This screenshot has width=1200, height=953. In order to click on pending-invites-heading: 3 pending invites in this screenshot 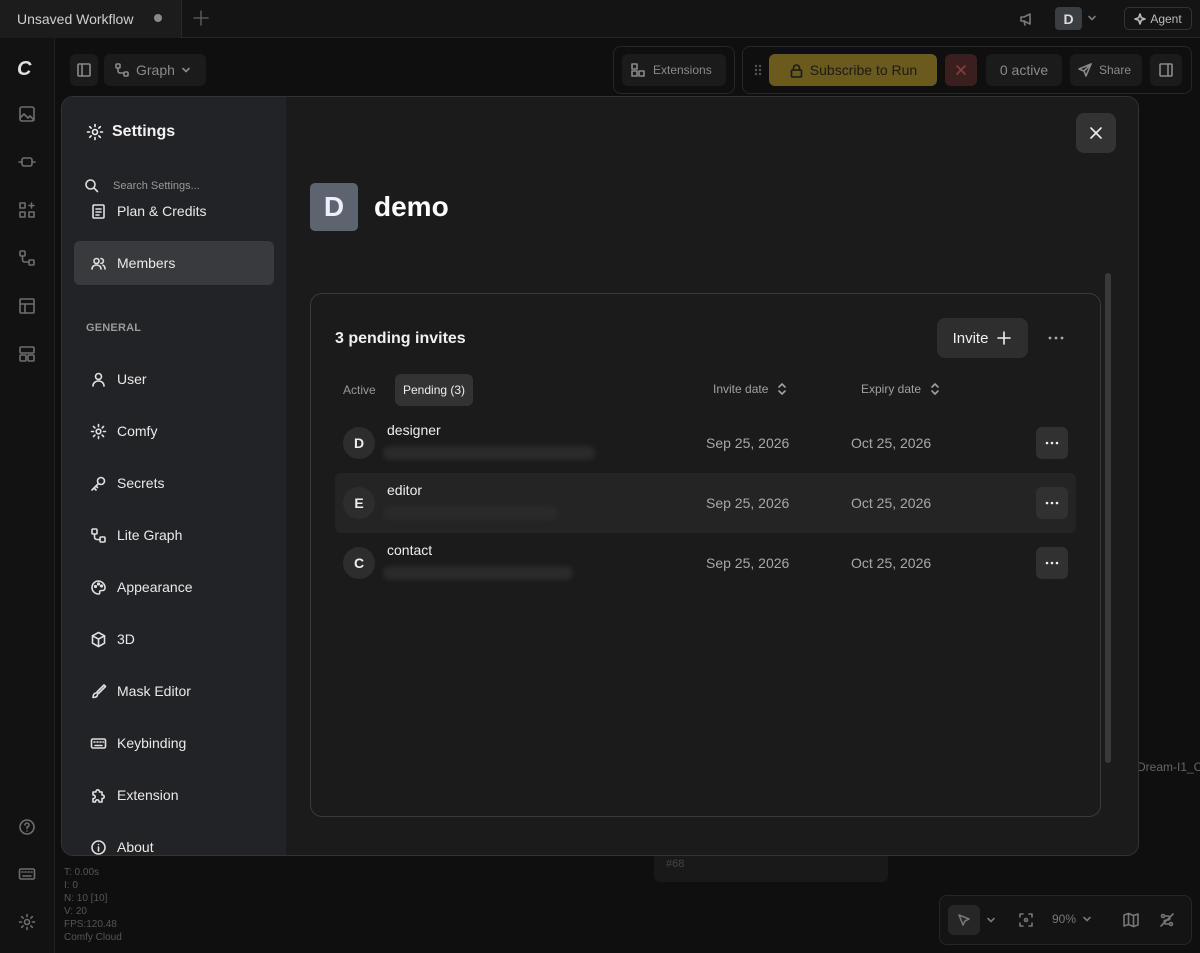, I will do `click(400, 338)`.